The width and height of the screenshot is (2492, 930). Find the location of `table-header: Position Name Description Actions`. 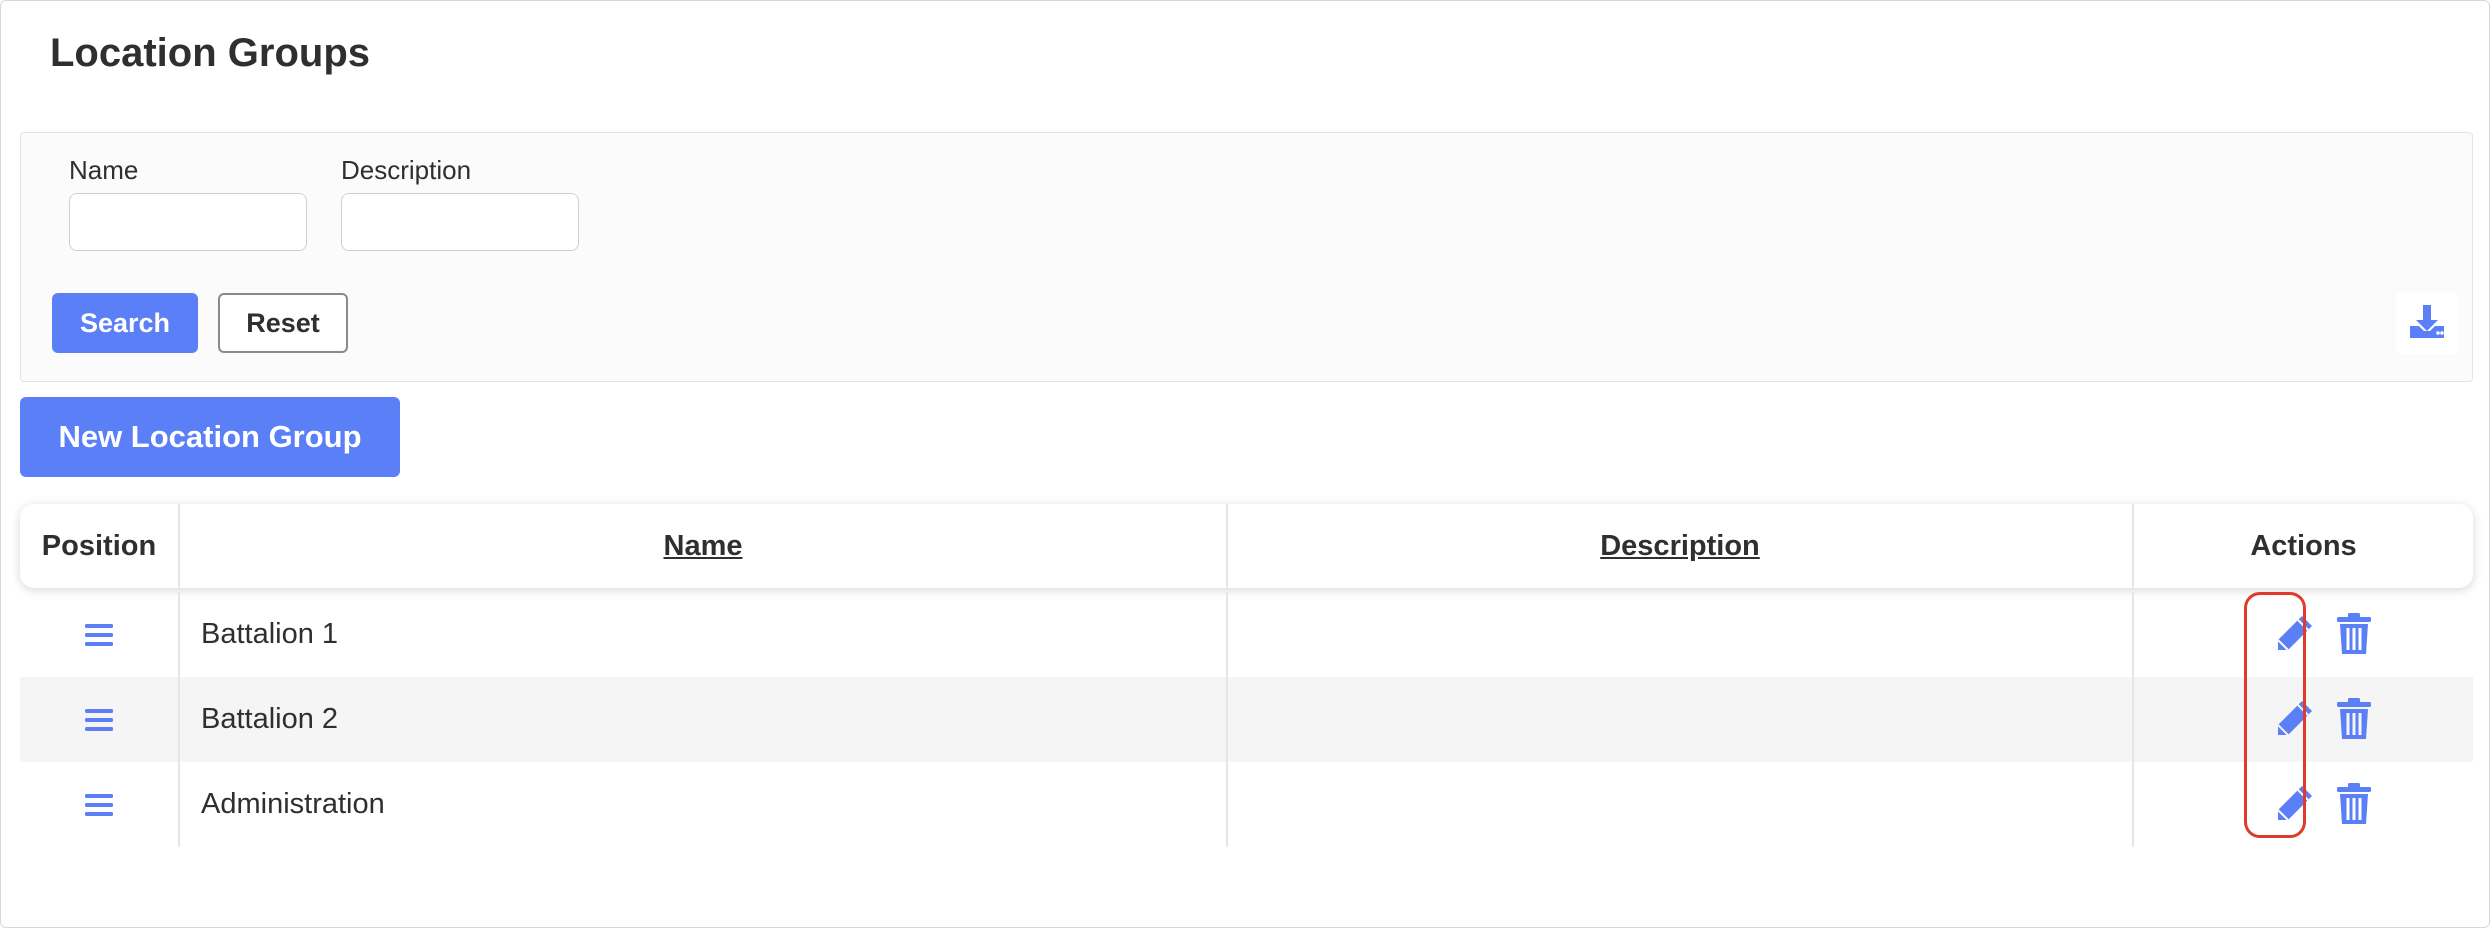

table-header: Position Name Description Actions is located at coordinates (1246, 546).